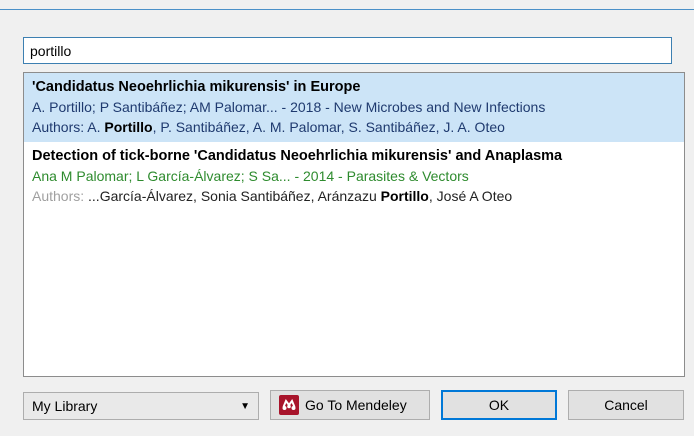 The height and width of the screenshot is (436, 694). I want to click on search-input, so click(347, 50).